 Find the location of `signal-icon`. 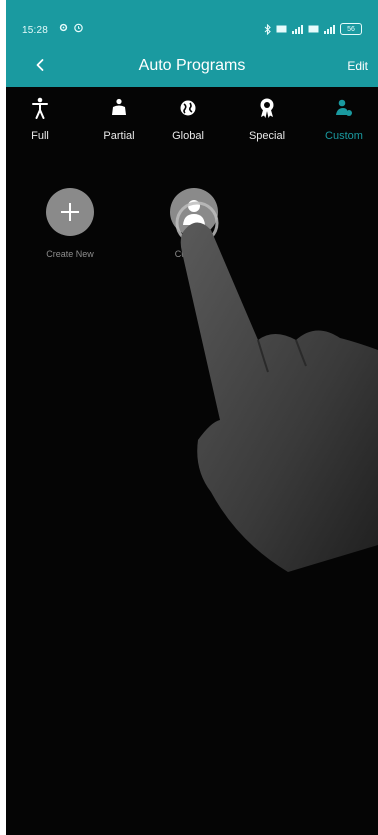

signal-icon is located at coordinates (297, 29).